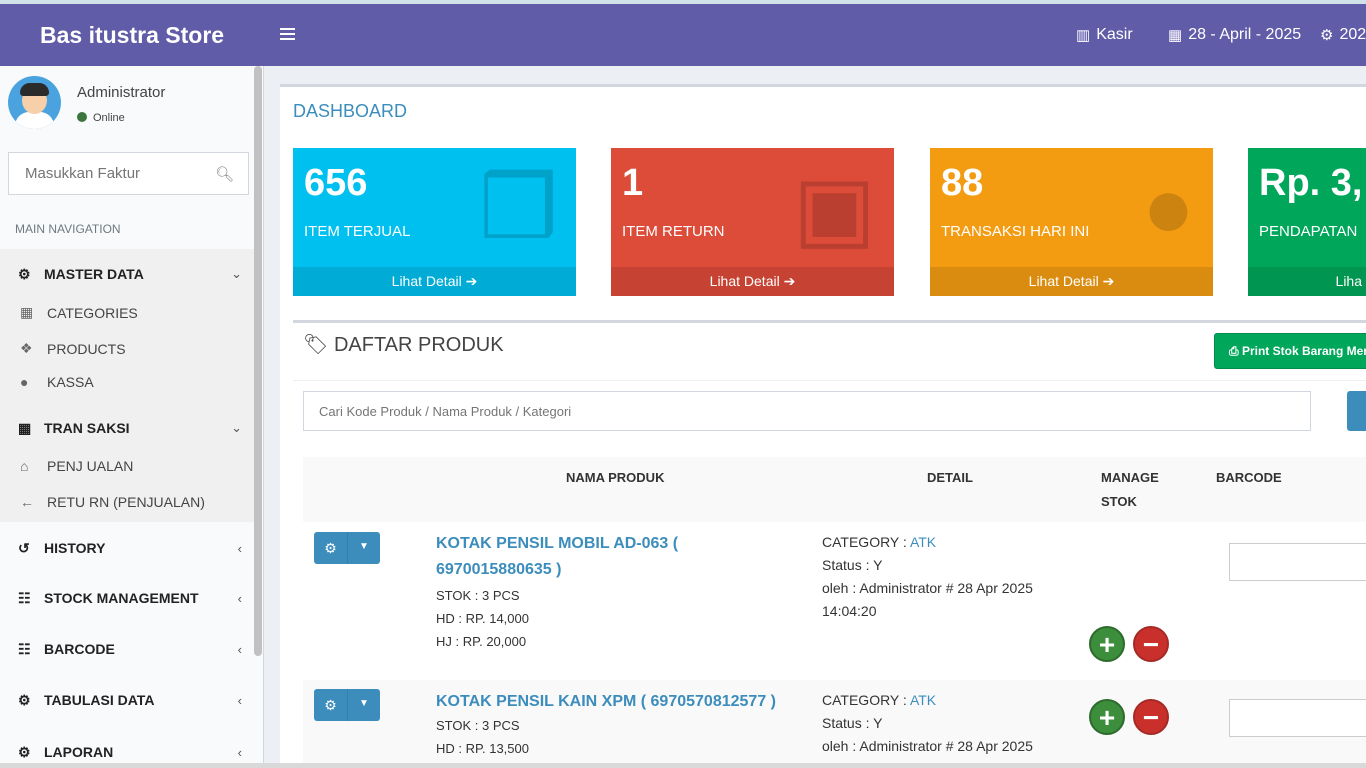 The image size is (1366, 768). What do you see at coordinates (127, 428) in the screenshot?
I see `menu-transaksi: ▦ TRAN SAKSI ⌄` at bounding box center [127, 428].